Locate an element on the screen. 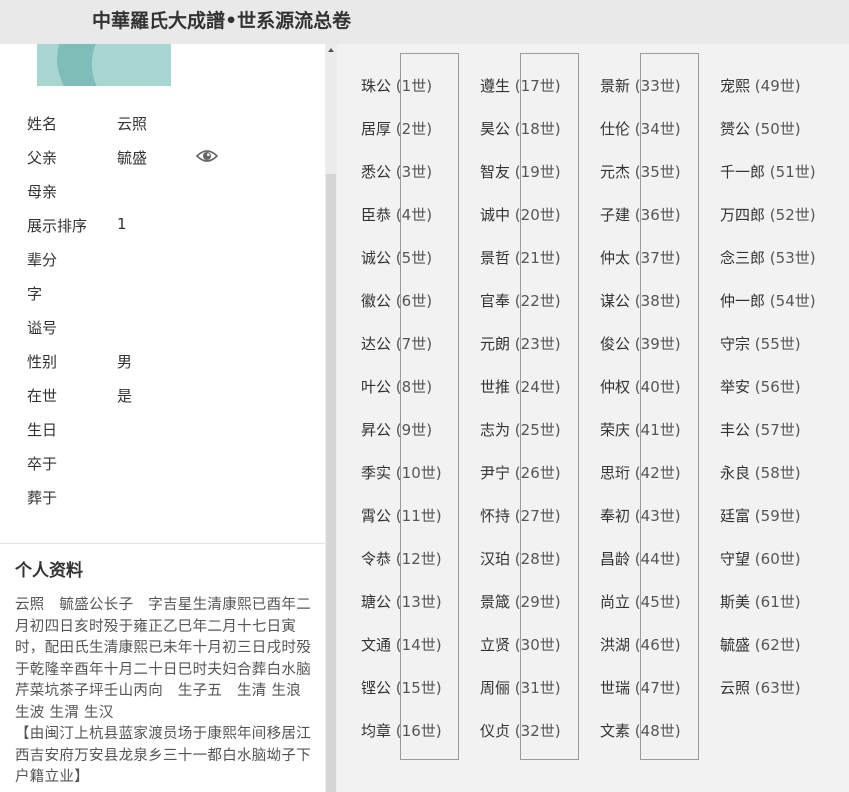  lineage-node: 谋公 (38世) is located at coordinates (640, 300).